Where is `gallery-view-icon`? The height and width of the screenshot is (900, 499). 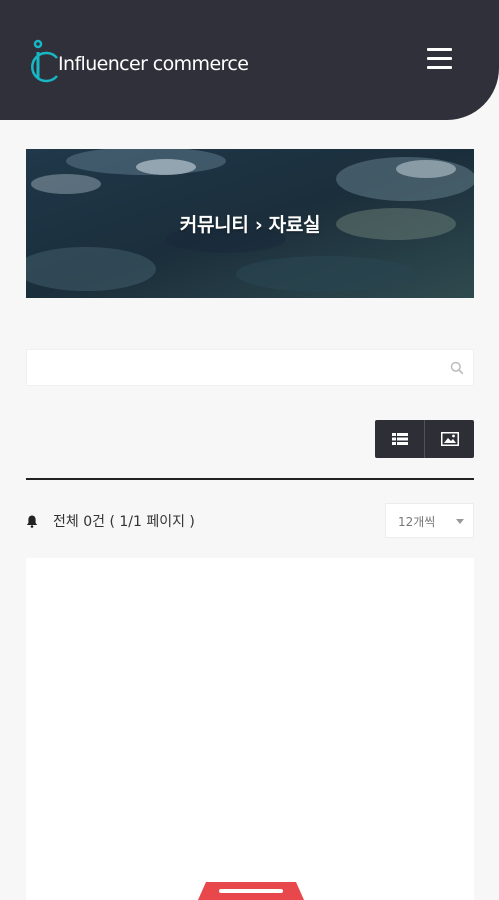 gallery-view-icon is located at coordinates (449, 439).